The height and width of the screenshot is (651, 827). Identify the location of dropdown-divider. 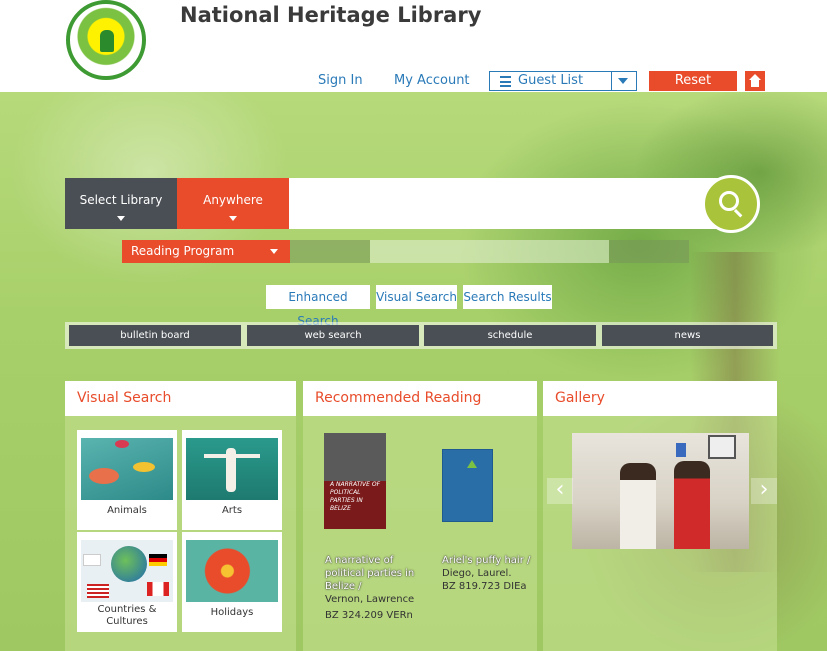
(611, 81).